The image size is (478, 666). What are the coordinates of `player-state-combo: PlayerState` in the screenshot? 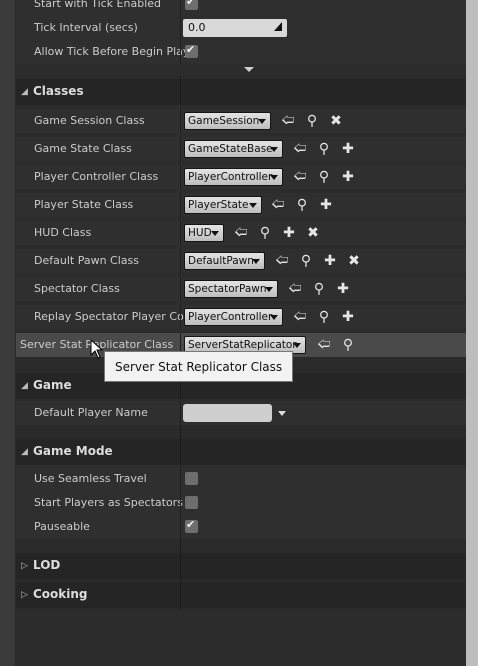 It's located at (223, 205).